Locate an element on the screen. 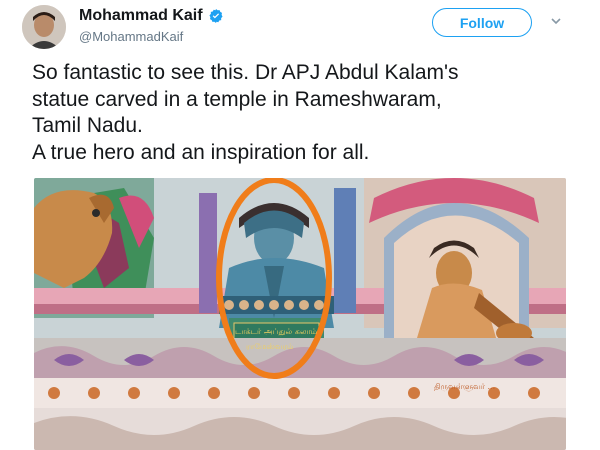  tweet-text-line: A true hero and an inspiration for all. is located at coordinates (201, 152).